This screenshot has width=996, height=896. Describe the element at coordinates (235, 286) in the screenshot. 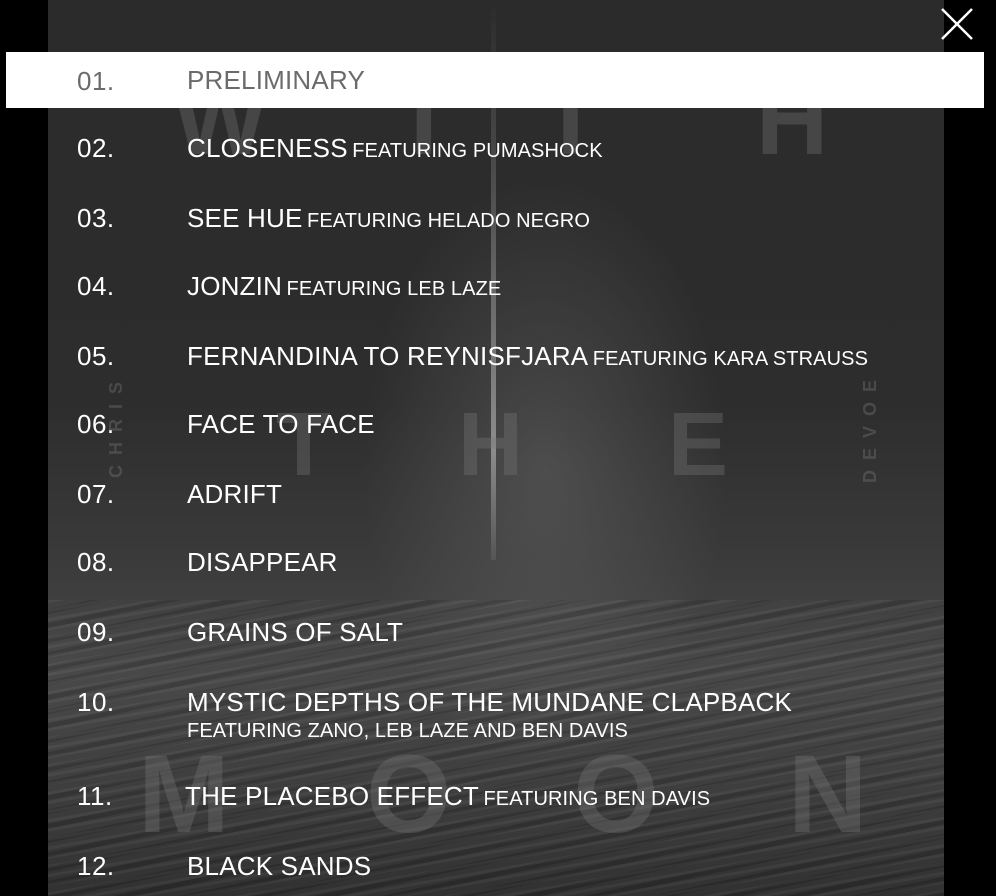

I see `track-name: JONZIN` at that location.